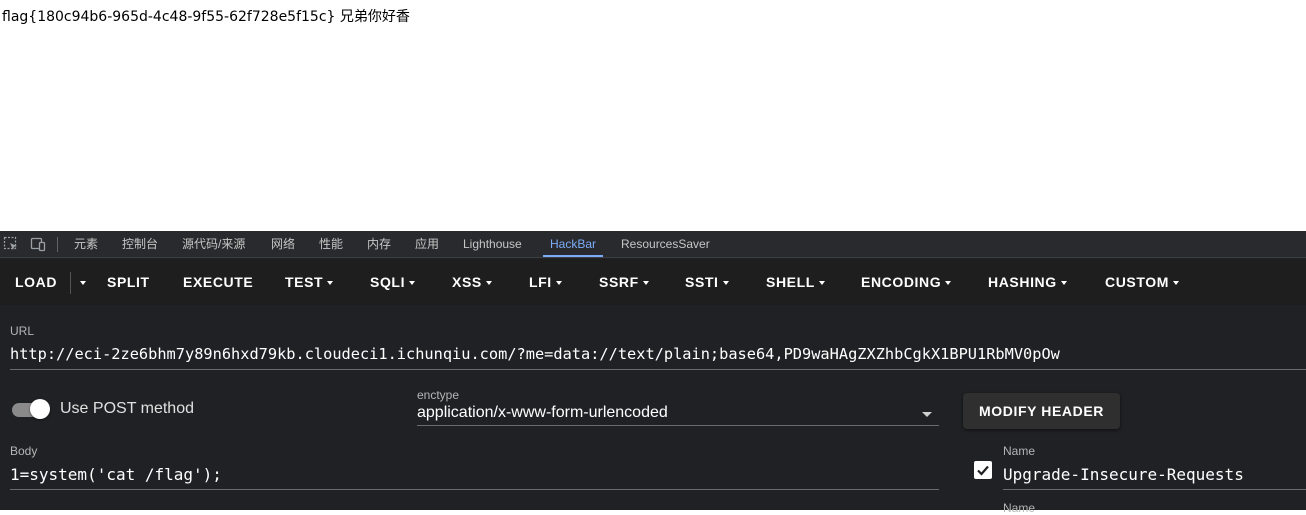 The height and width of the screenshot is (515, 1306). What do you see at coordinates (304, 282) in the screenshot?
I see `test-label: TEST` at bounding box center [304, 282].